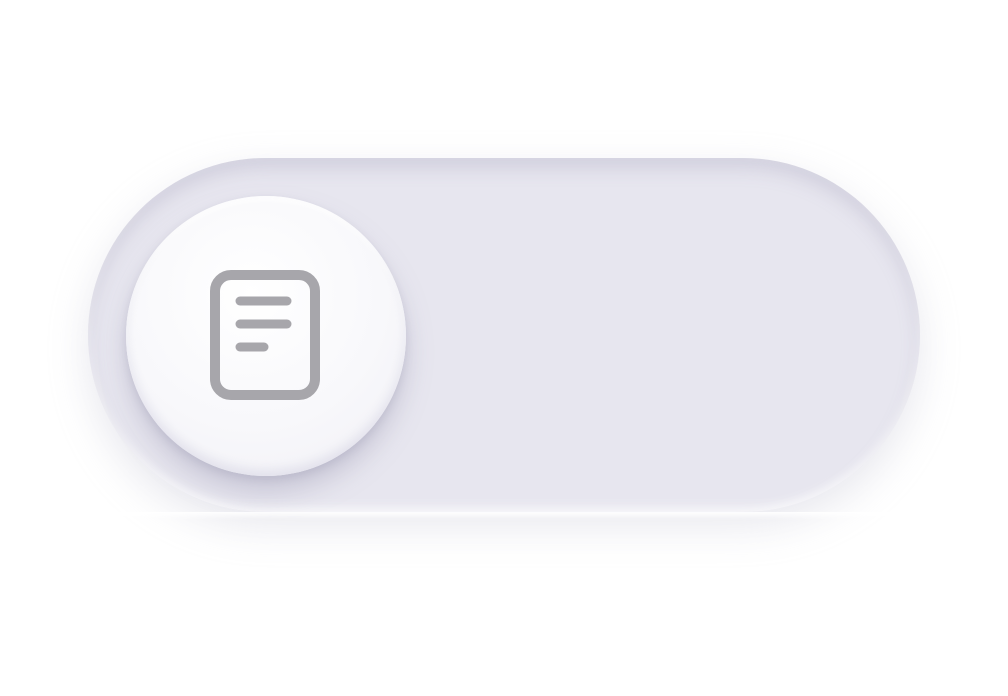 The width and height of the screenshot is (1008, 696). I want to click on toggle-knob, so click(266, 336).